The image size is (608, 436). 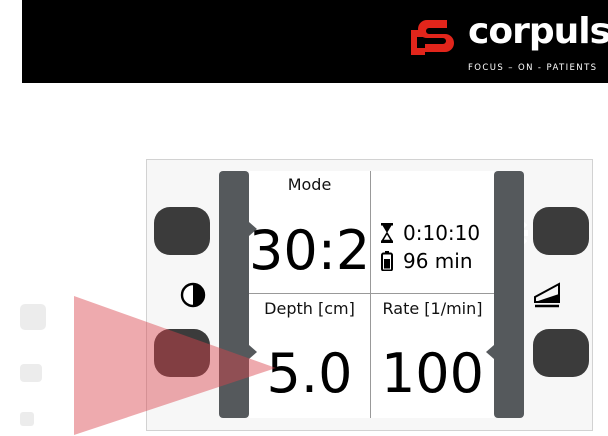 What do you see at coordinates (509, 294) in the screenshot?
I see `right-screen-bezel` at bounding box center [509, 294].